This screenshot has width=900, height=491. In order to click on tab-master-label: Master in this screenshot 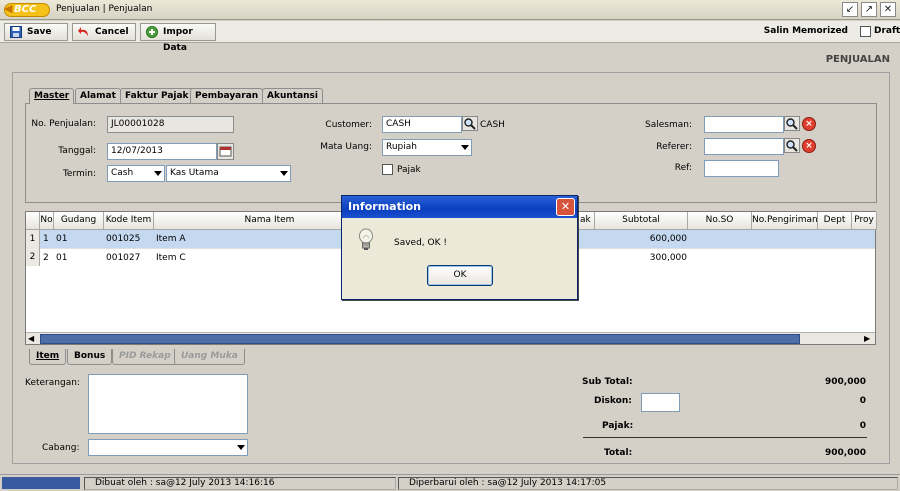, I will do `click(52, 96)`.